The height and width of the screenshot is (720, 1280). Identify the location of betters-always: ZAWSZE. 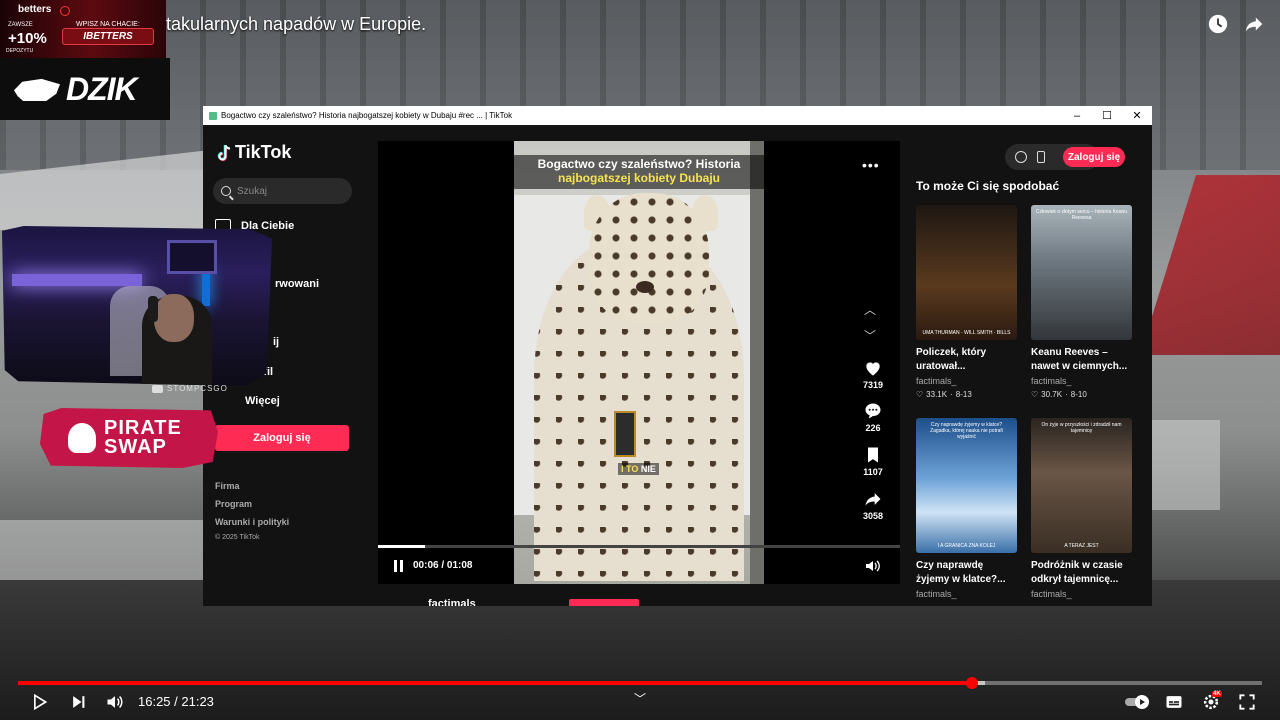
(20, 25).